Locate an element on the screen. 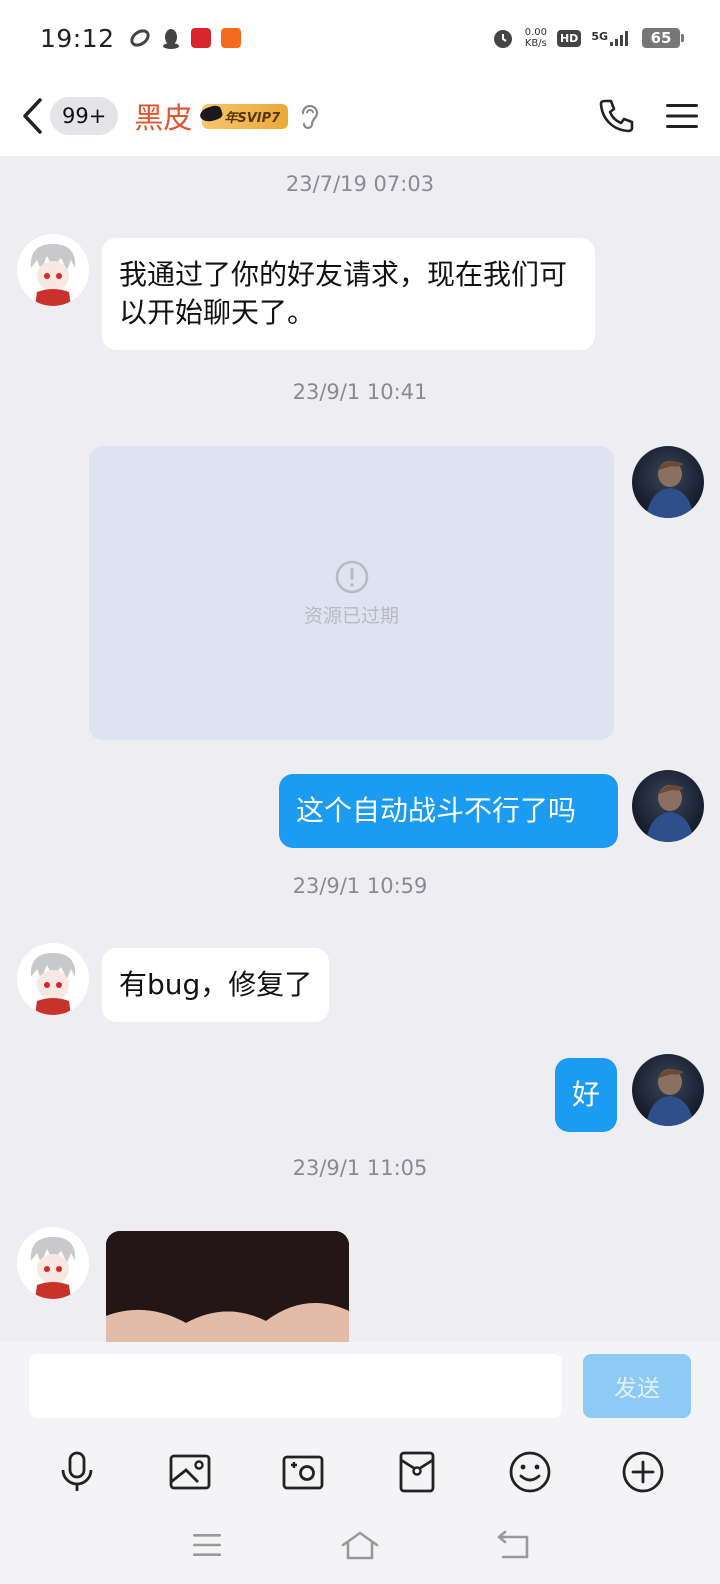 The width and height of the screenshot is (720, 1584). image-button is located at coordinates (190, 1472).